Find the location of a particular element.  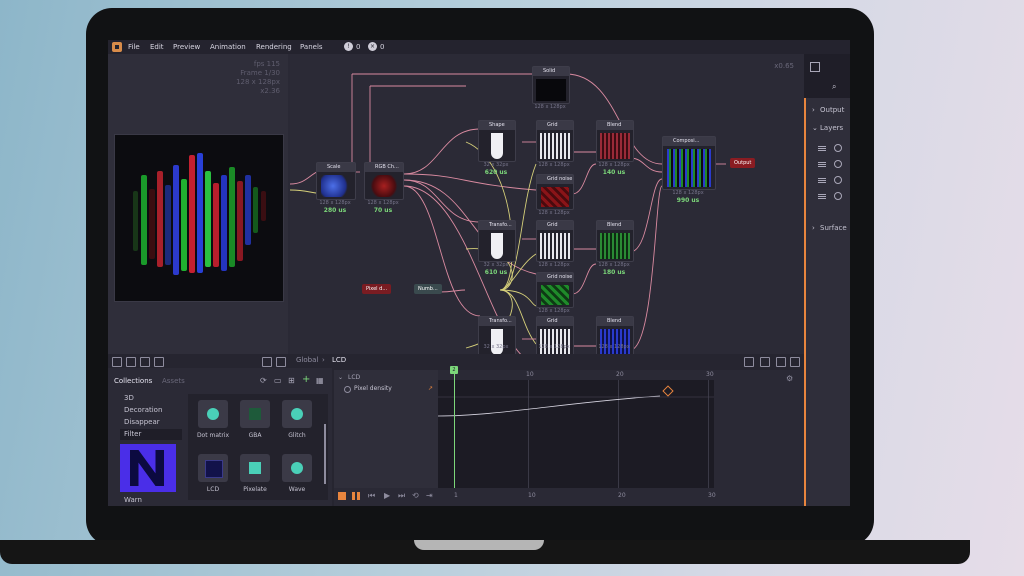

new-icon is located at coordinates (117, 362).